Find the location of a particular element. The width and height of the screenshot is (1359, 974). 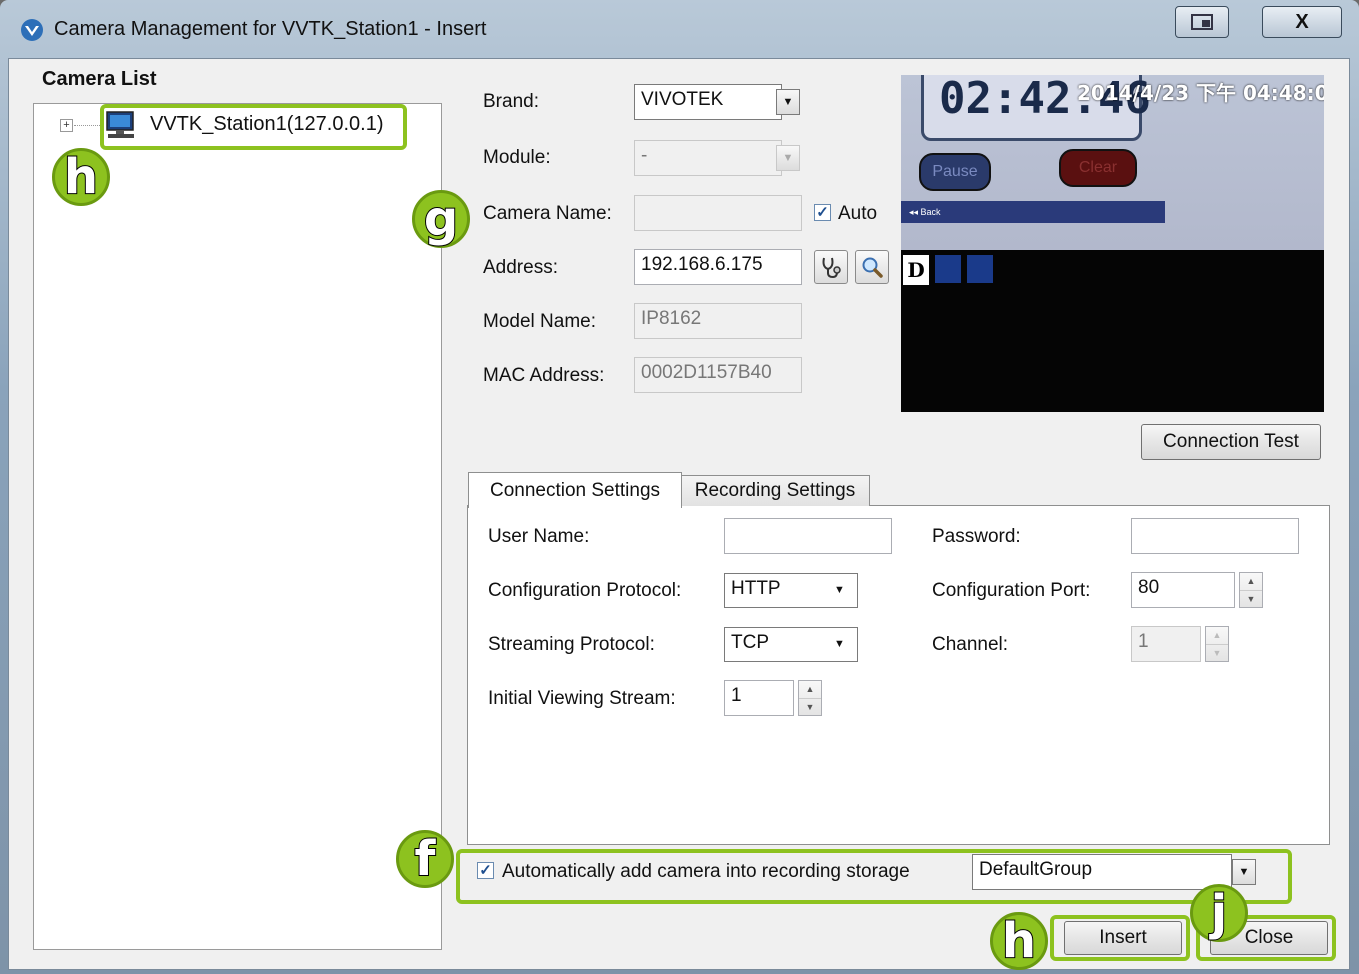

app-logo-icon is located at coordinates (32, 30).